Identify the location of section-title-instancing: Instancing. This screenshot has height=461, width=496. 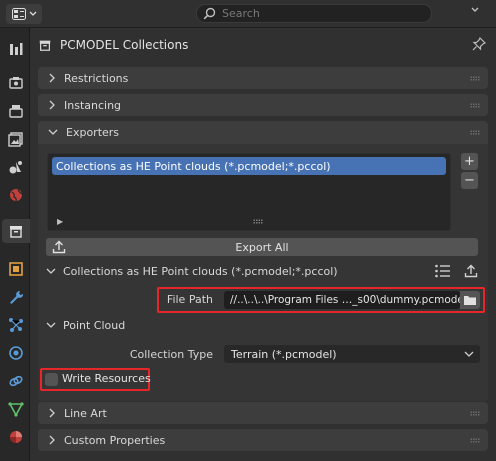
(93, 105).